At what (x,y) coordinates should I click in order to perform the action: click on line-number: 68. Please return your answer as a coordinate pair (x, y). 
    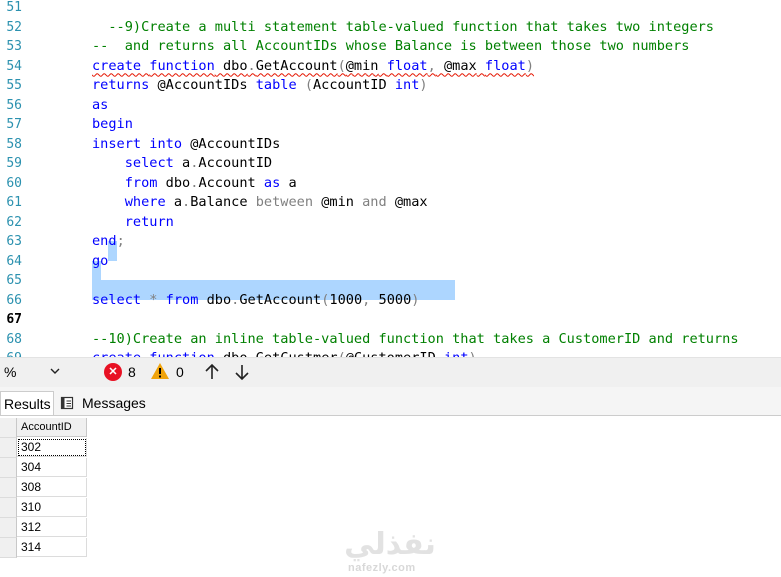
    Looking at the image, I should click on (14, 339).